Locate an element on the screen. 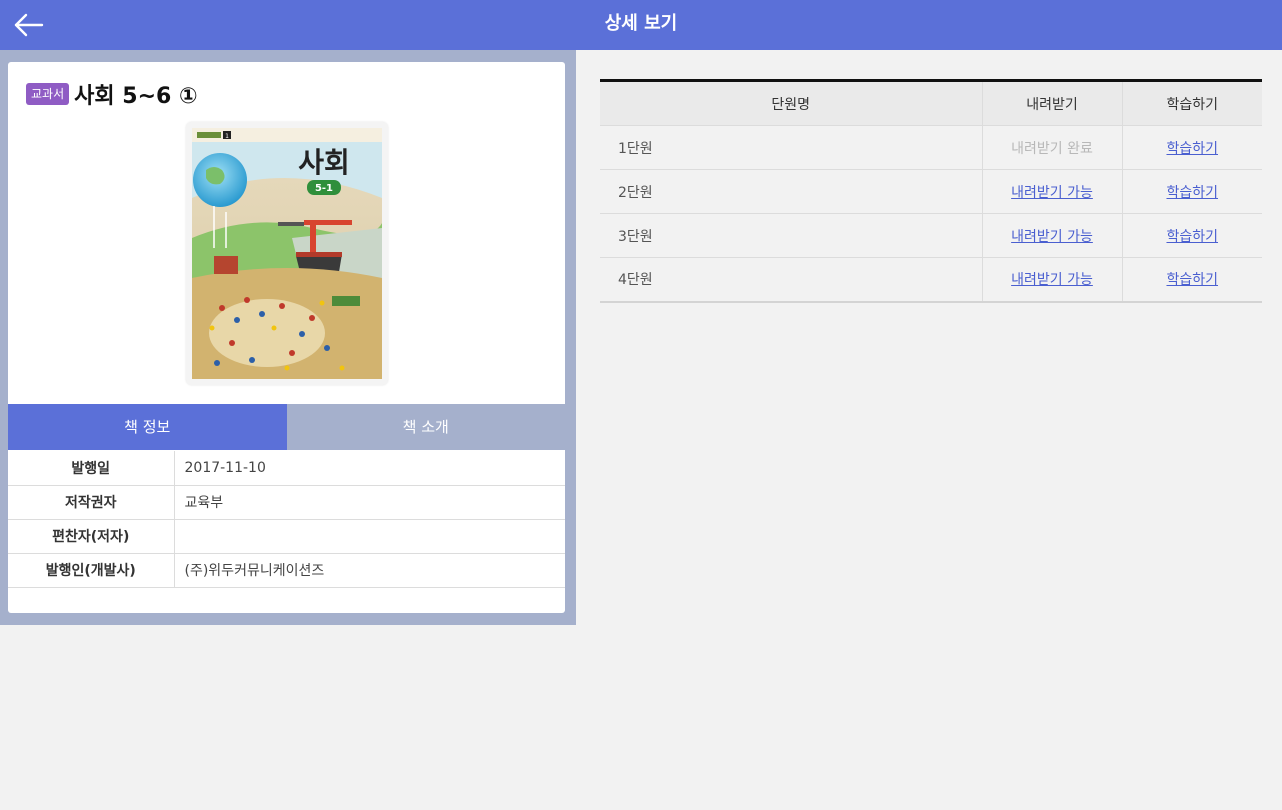  header-study: 학습하기 is located at coordinates (1191, 103).